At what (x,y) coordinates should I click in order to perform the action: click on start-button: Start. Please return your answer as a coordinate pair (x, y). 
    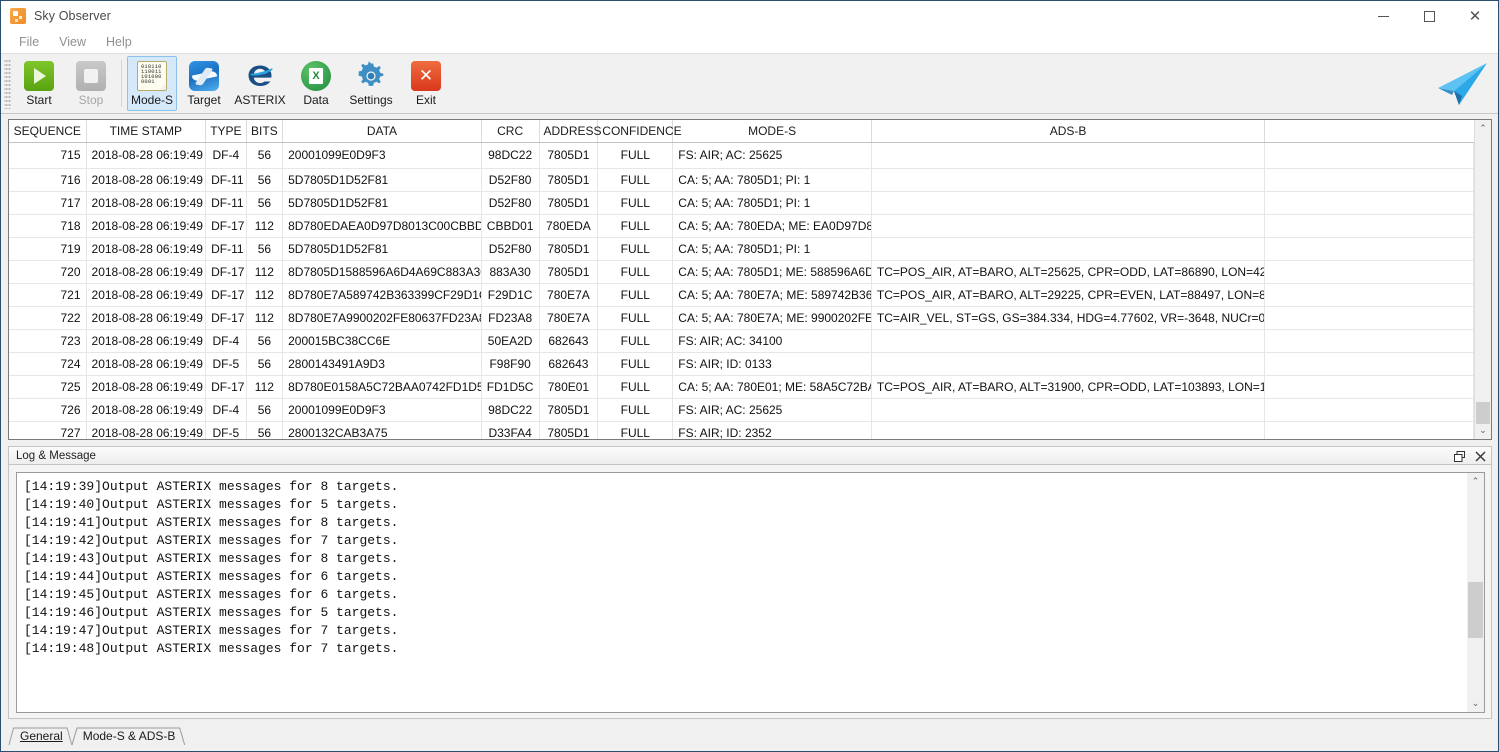
    Looking at the image, I should click on (39, 83).